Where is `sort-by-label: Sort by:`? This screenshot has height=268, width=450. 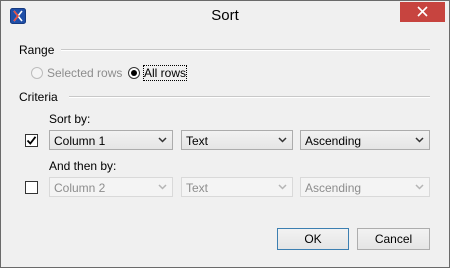
sort-by-label: Sort by: is located at coordinates (70, 119).